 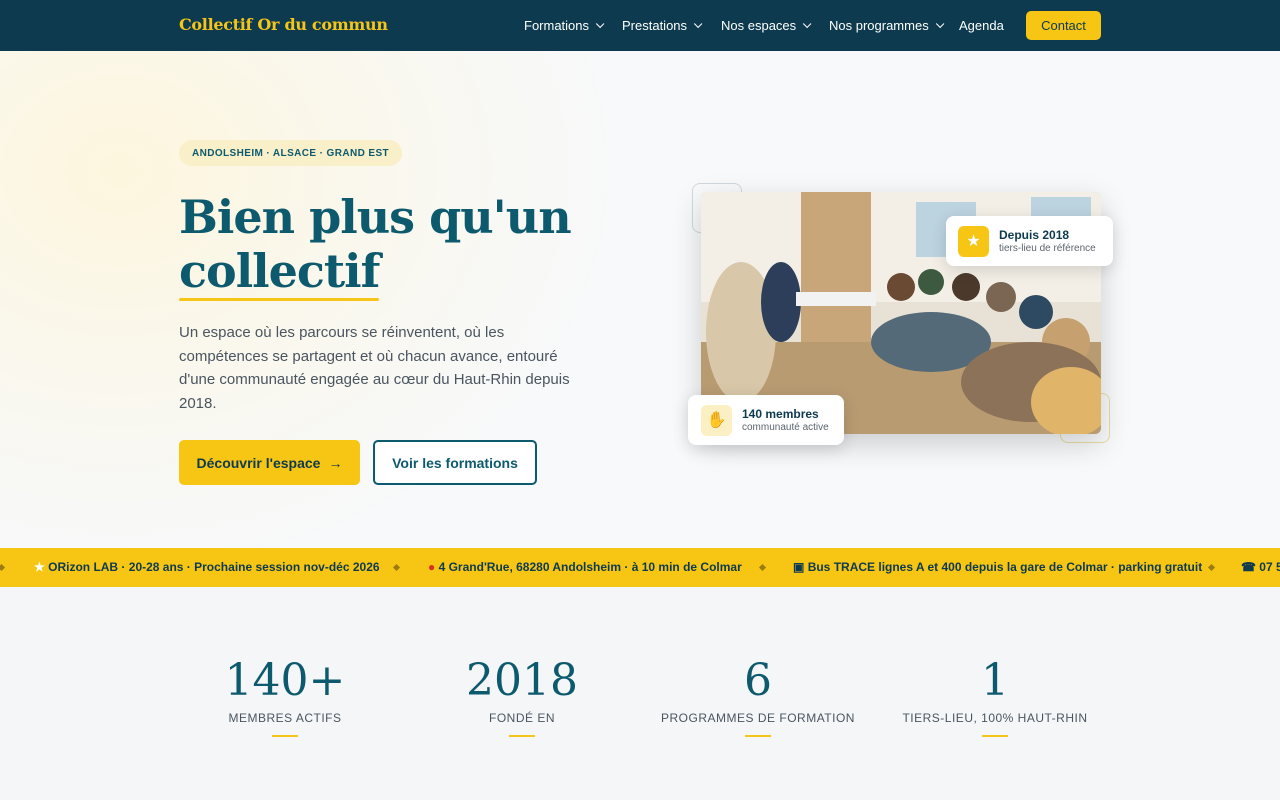 I want to click on bus-icon: ▣, so click(x=799, y=567).